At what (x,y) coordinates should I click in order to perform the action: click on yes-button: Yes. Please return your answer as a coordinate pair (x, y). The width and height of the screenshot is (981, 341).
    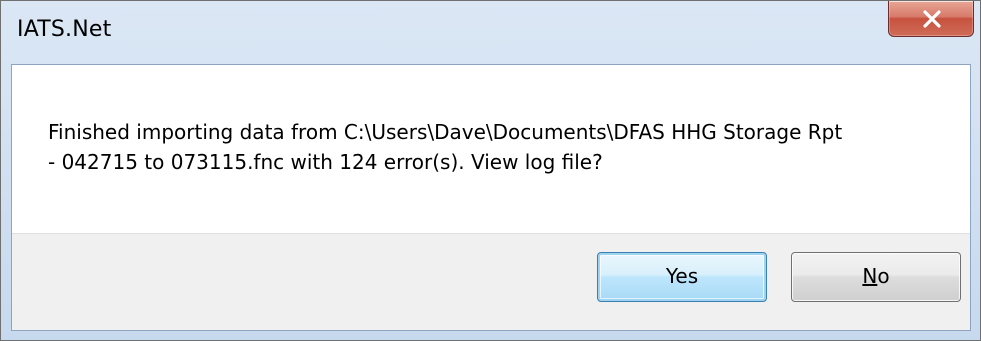
    Looking at the image, I should click on (682, 277).